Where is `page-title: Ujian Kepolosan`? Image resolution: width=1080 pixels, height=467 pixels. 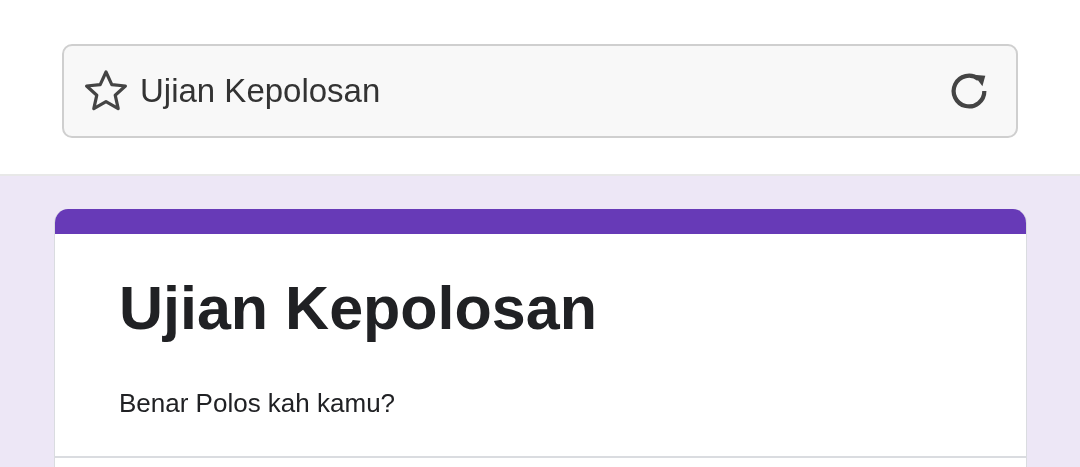
page-title: Ujian Kepolosan is located at coordinates (261, 91).